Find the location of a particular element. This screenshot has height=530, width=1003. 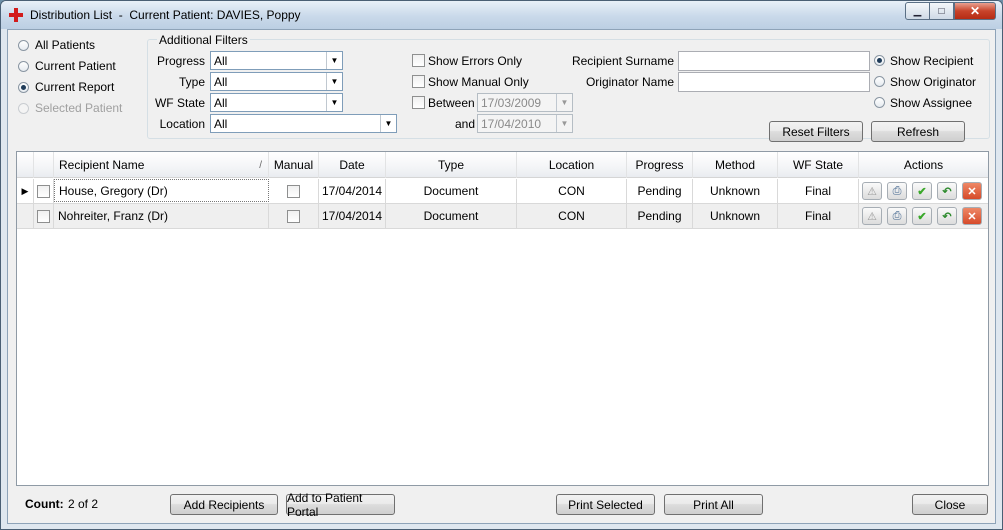

print-selected-button: Print Selected is located at coordinates (605, 504).